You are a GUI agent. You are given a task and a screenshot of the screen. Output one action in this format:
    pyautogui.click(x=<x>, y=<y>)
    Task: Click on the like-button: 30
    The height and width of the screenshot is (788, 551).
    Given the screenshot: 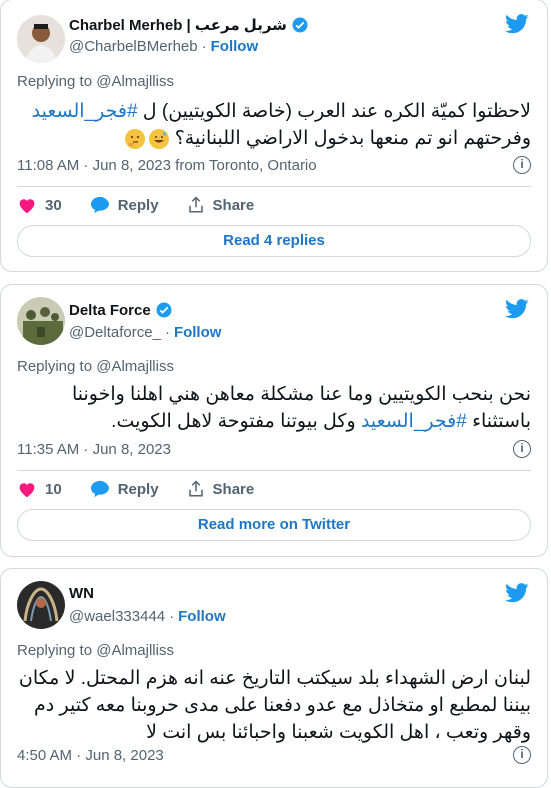 What is the action you would take?
    pyautogui.click(x=39, y=205)
    